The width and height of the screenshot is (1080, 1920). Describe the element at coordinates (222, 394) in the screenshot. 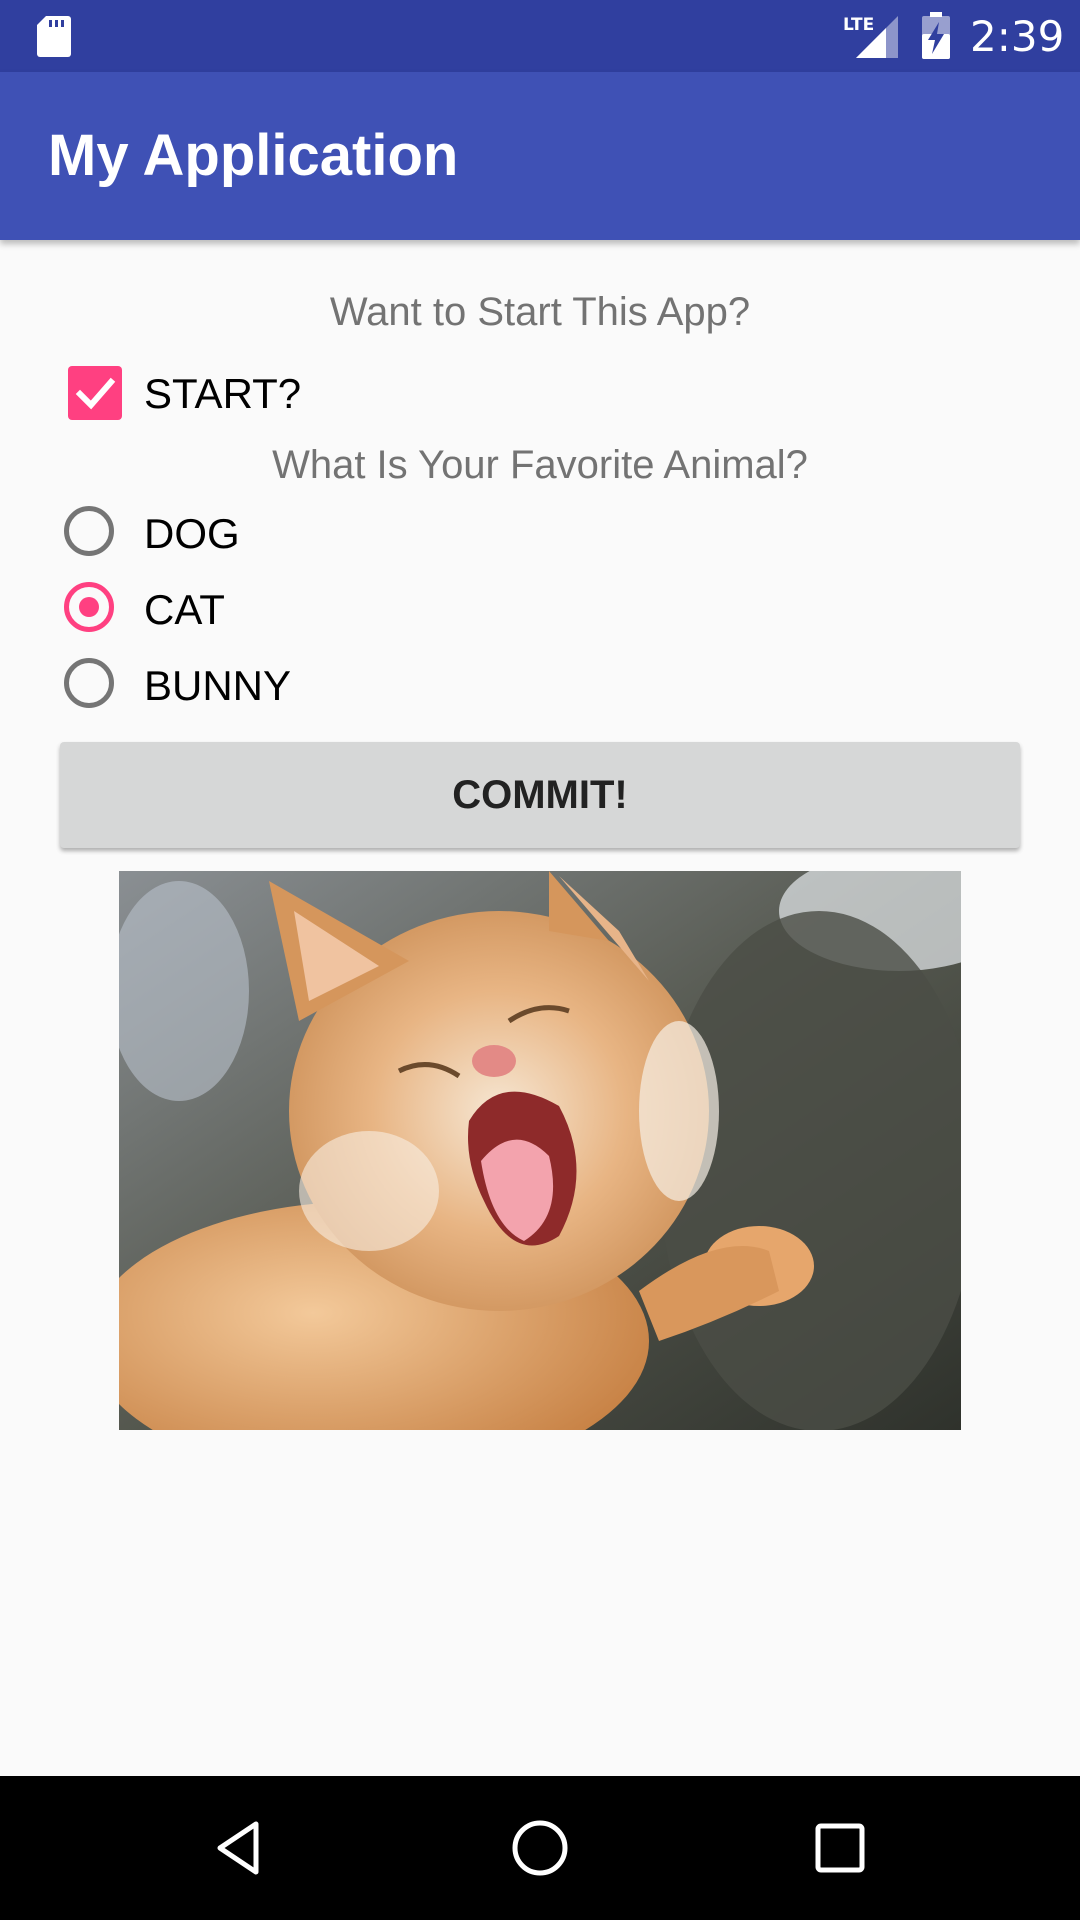

I see `start-checkbox-label: START?` at that location.